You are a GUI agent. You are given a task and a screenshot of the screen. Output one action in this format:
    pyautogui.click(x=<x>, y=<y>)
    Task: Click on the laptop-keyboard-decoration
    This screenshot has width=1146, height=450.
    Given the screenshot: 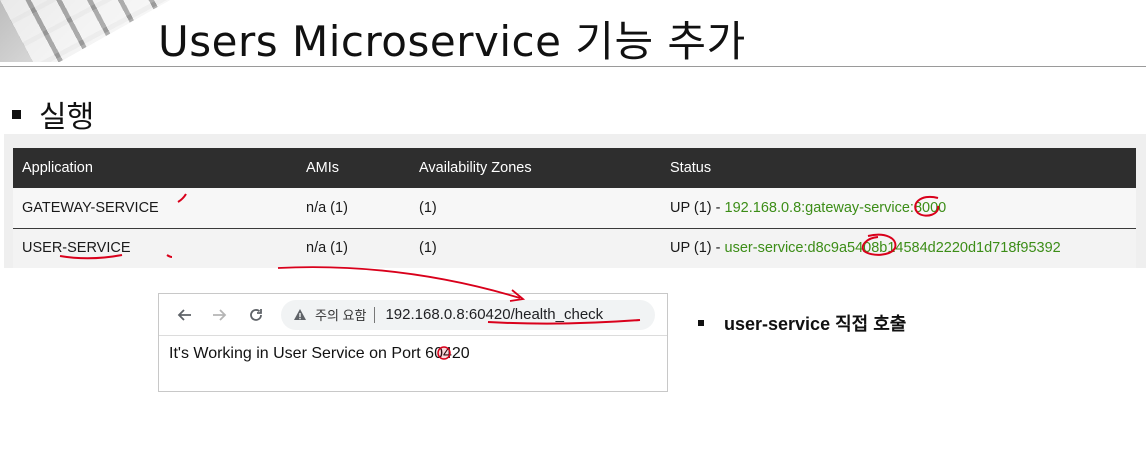 What is the action you would take?
    pyautogui.click(x=85, y=31)
    